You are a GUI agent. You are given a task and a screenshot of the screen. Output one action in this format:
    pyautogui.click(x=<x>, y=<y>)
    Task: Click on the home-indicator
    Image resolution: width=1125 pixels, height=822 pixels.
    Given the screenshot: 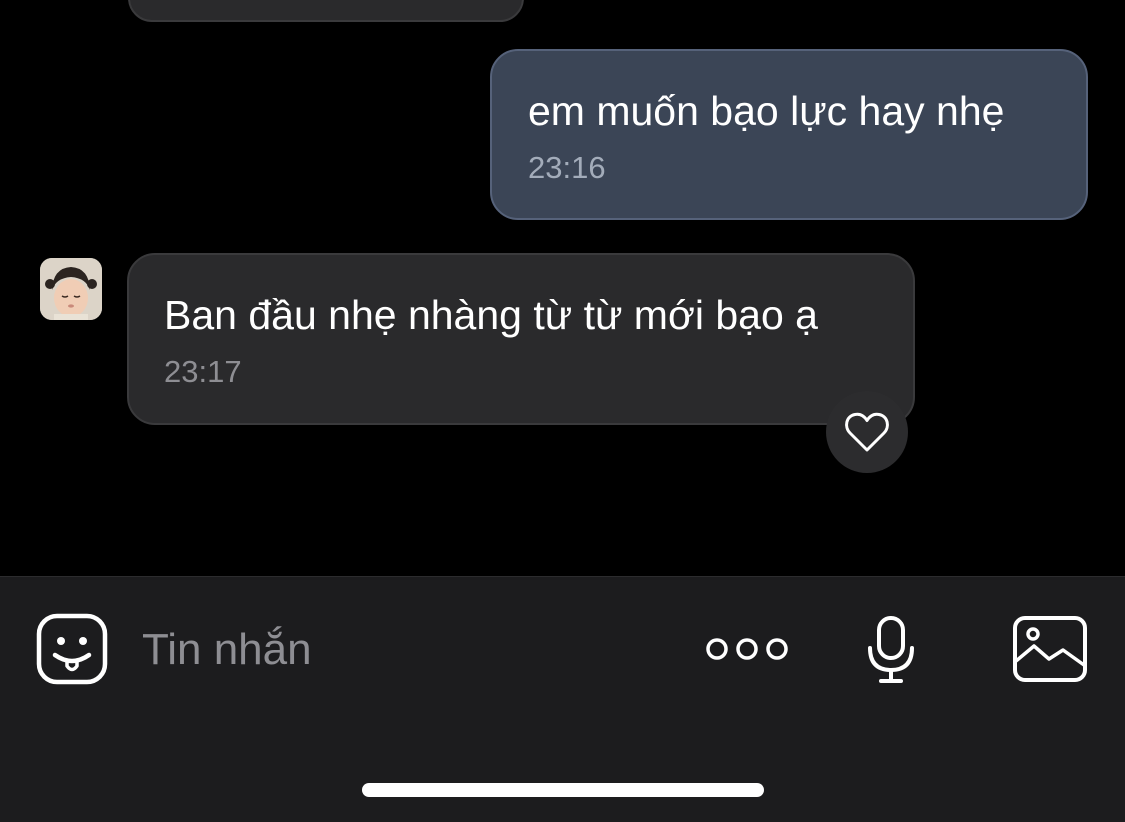 What is the action you would take?
    pyautogui.click(x=563, y=790)
    